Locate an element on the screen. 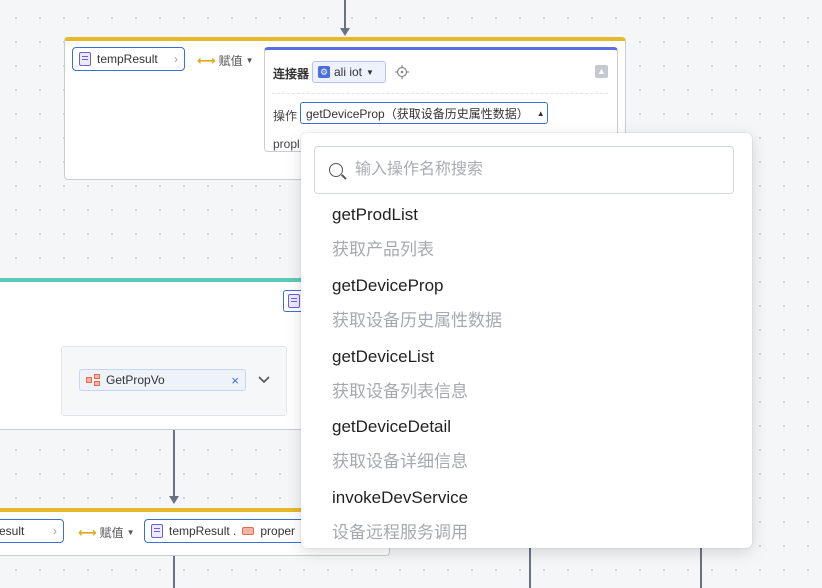 This screenshot has width=822, height=588. top-connector-arrow is located at coordinates (345, 32).